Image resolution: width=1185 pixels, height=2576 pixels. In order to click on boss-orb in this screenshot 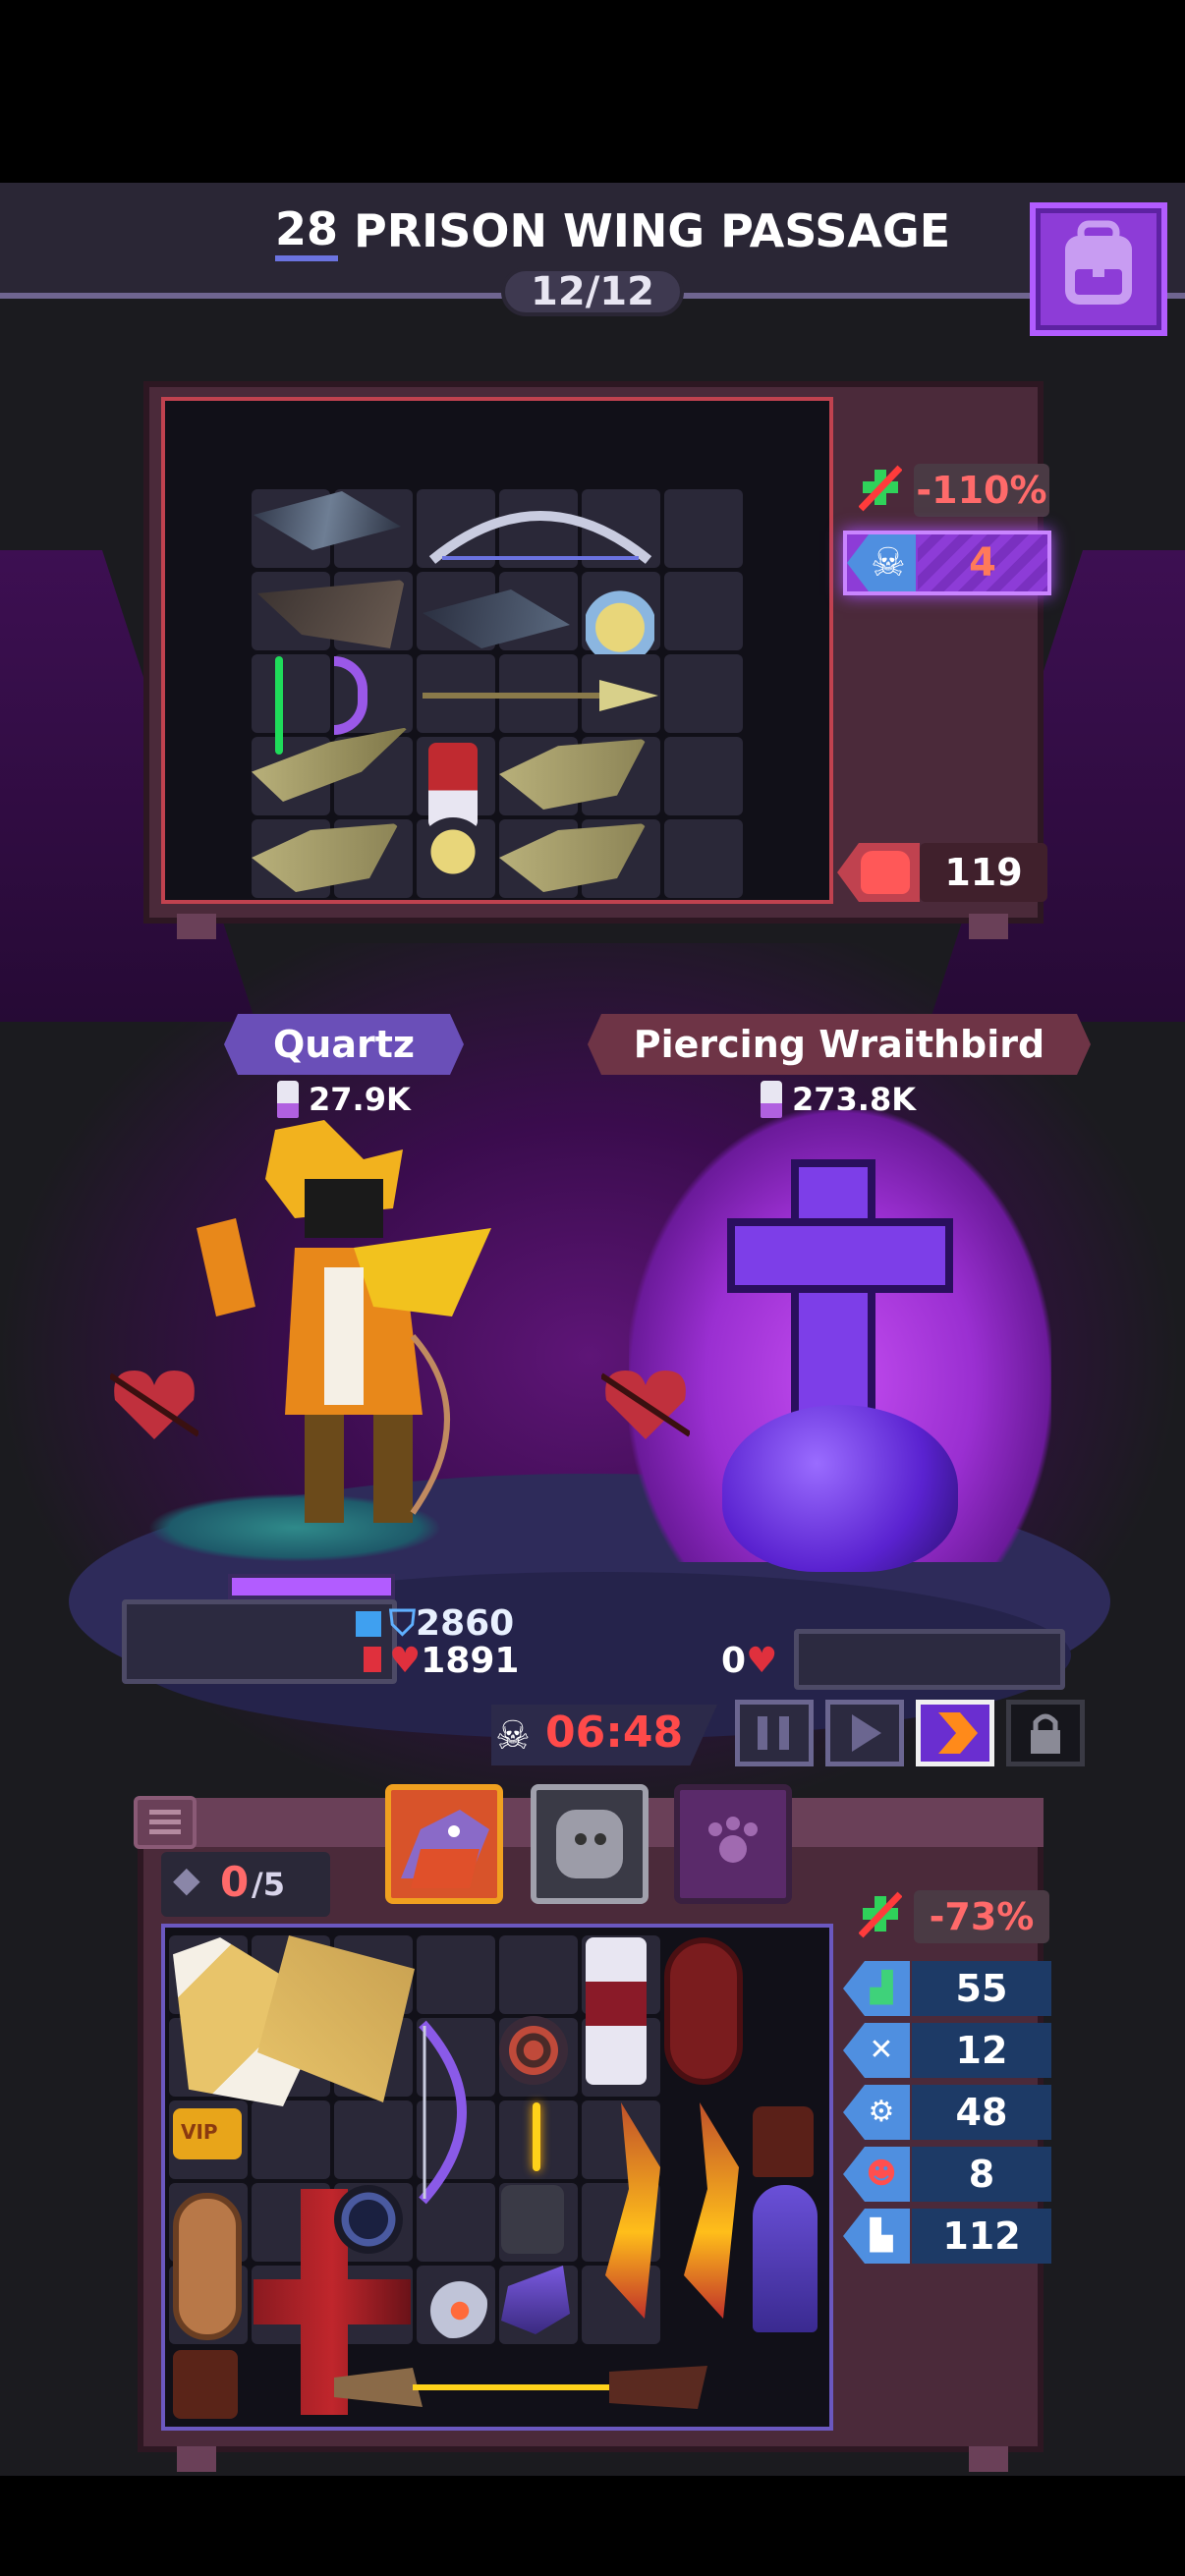, I will do `click(840, 1488)`.